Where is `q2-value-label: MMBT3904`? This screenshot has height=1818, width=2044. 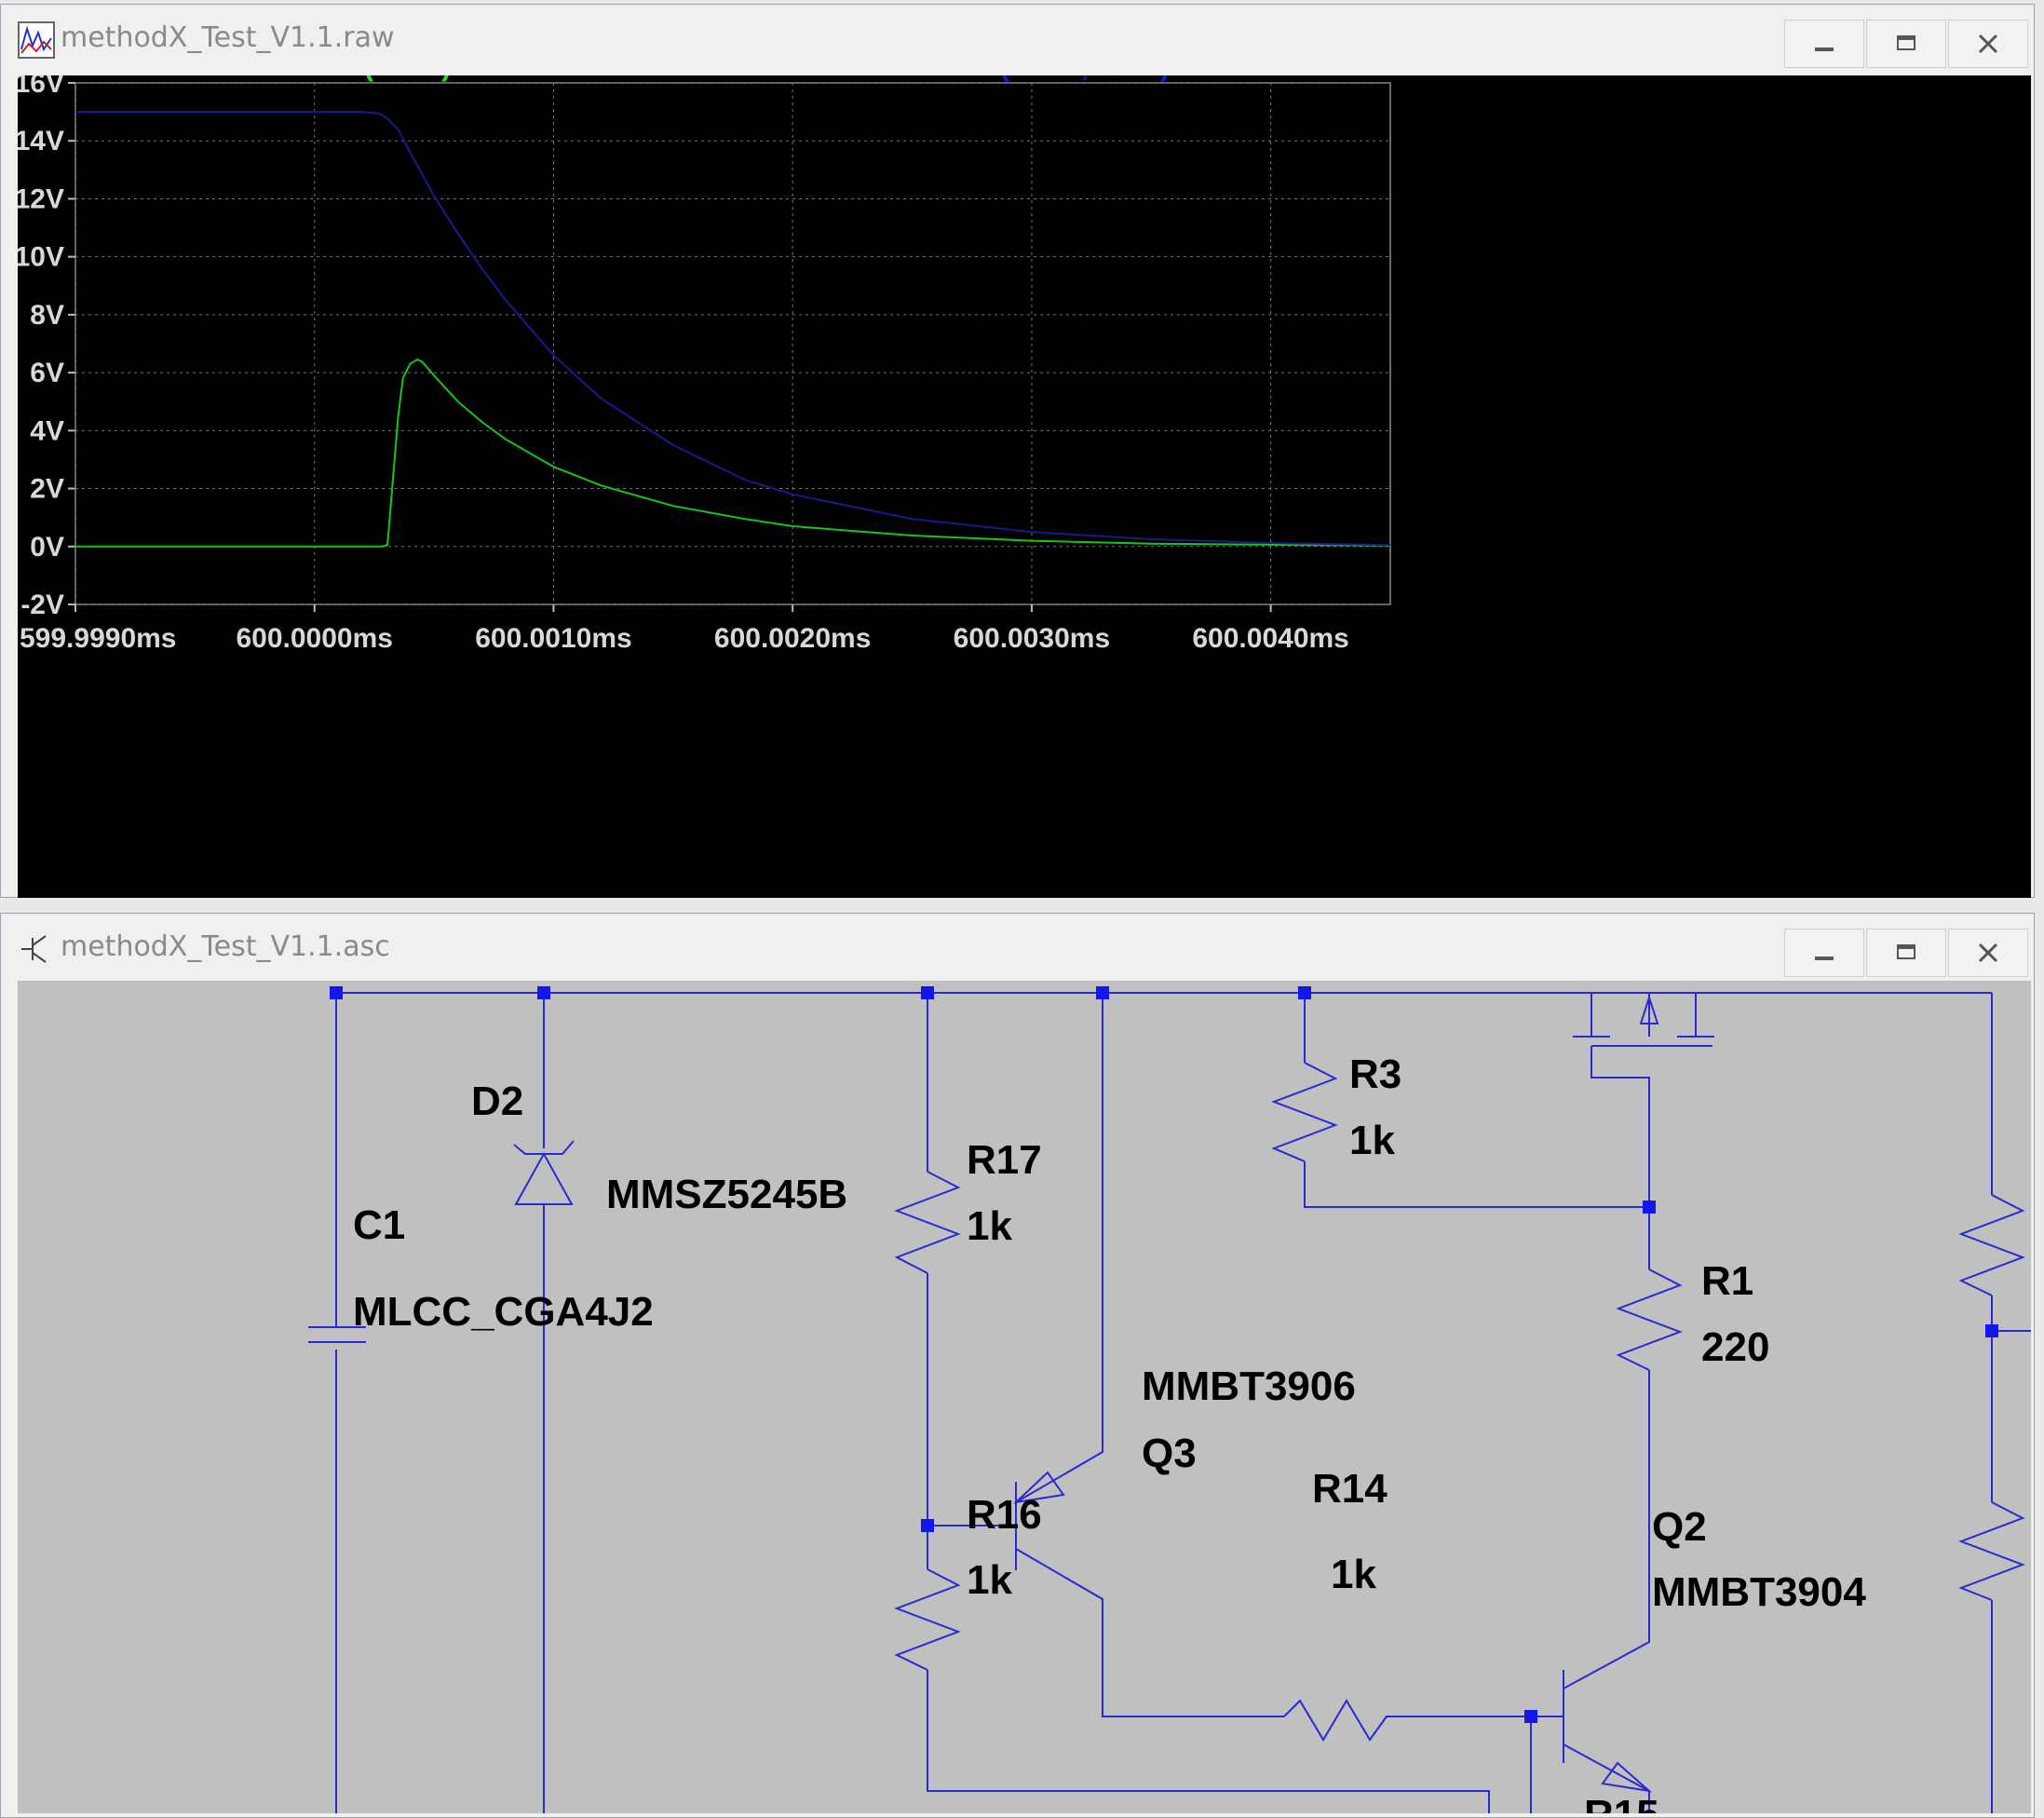
q2-value-label: MMBT3904 is located at coordinates (1759, 1592).